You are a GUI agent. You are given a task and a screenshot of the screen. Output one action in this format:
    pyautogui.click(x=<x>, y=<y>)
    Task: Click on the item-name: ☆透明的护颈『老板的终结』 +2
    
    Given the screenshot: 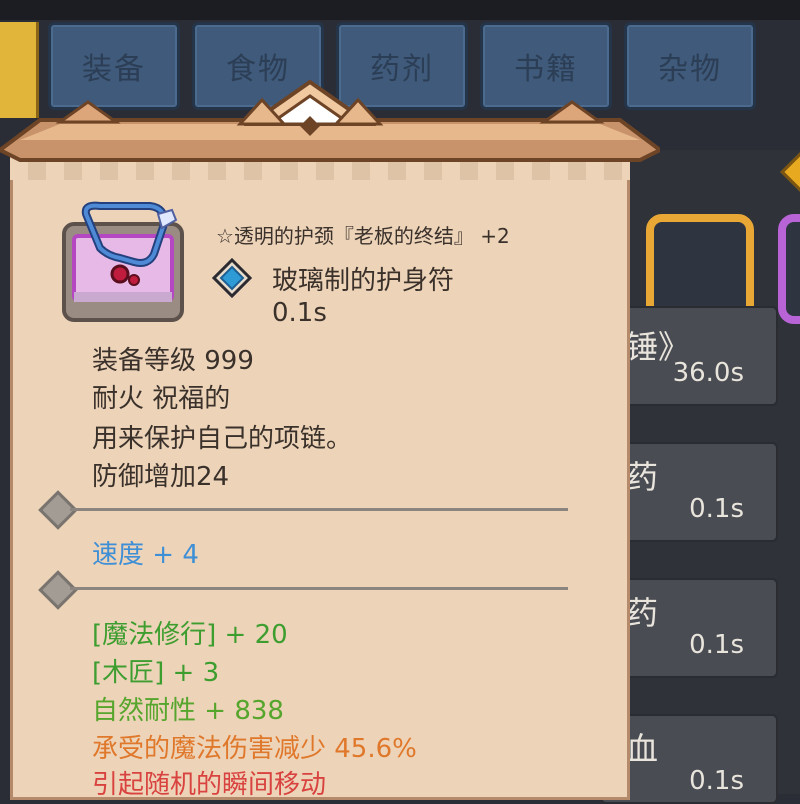 What is the action you would take?
    pyautogui.click(x=363, y=236)
    